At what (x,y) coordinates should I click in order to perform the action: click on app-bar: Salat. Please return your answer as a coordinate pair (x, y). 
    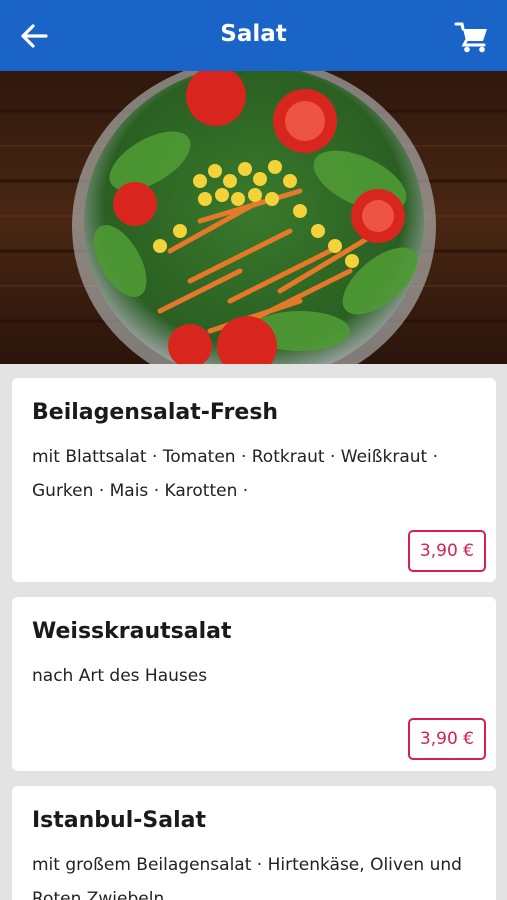
    Looking at the image, I should click on (253, 35).